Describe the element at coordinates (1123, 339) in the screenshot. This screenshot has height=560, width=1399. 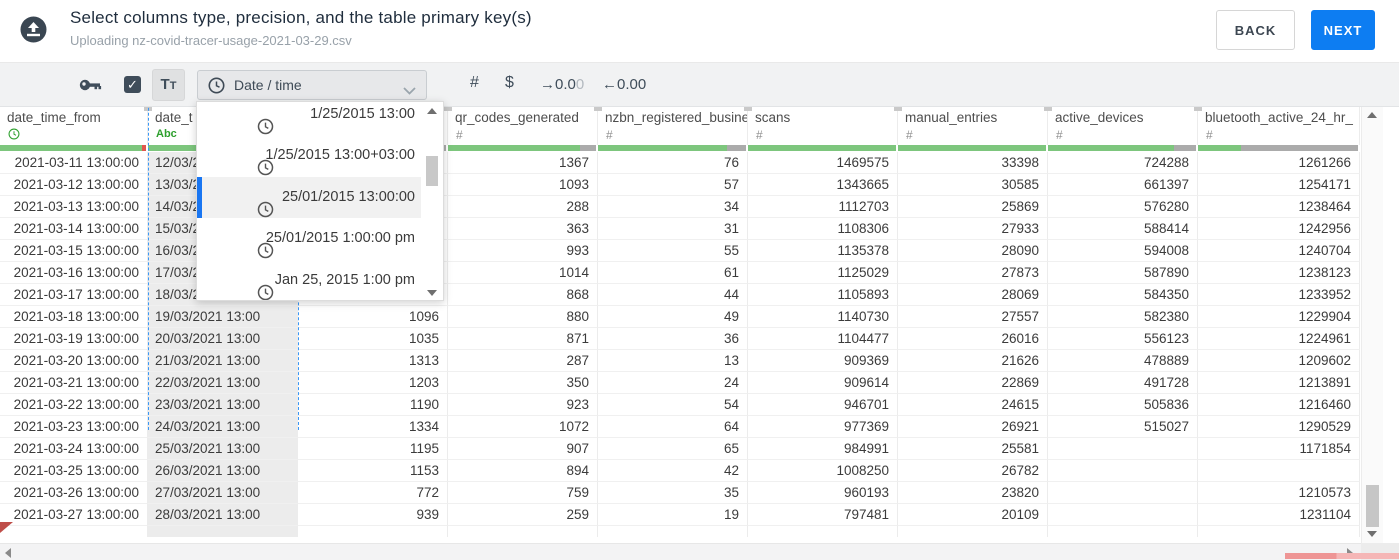
I see `table-cell: 556123` at that location.